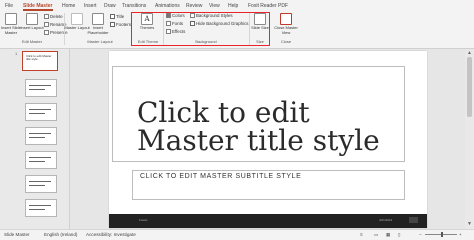  What do you see at coordinates (219, 24) in the screenshot?
I see `hide-background-graphics-checkbox: Hide Background Graphics` at bounding box center [219, 24].